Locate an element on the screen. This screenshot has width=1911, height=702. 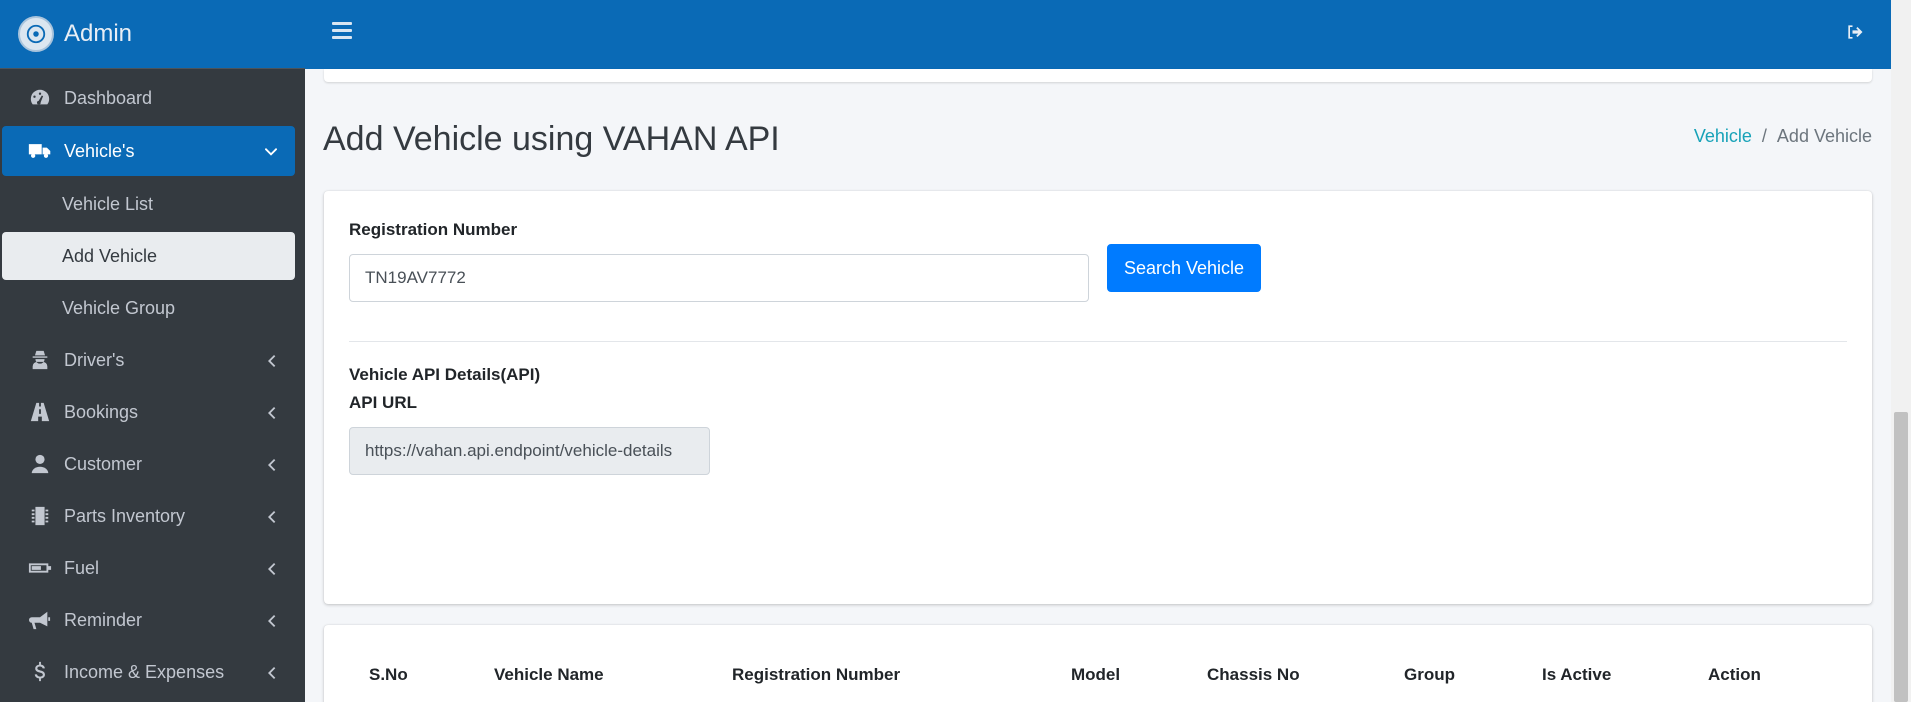
sidebar-item-customer: Customer is located at coordinates (148, 464).